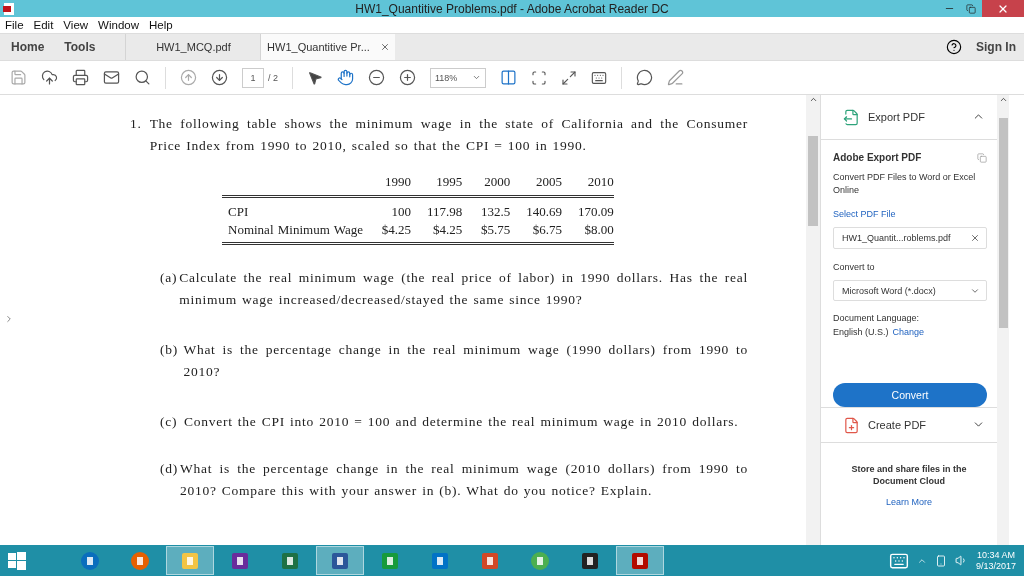 The image size is (1024, 576). I want to click on menu-item: View, so click(76, 25).